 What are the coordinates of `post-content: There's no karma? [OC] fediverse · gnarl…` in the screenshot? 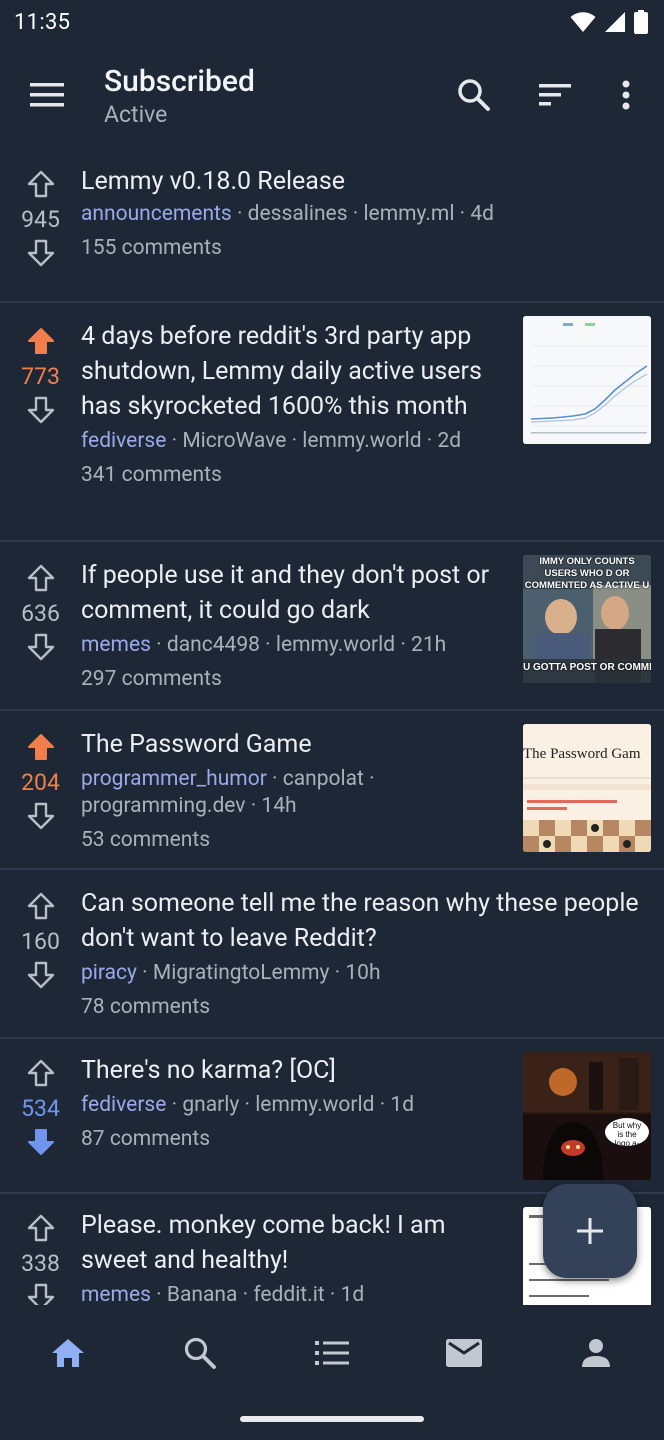 It's located at (293, 1103).